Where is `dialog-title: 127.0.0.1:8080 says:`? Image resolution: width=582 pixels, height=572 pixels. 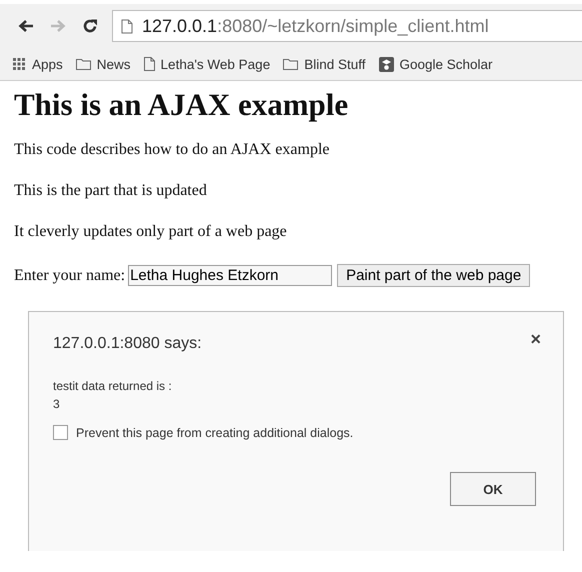
dialog-title: 127.0.0.1:8080 says: is located at coordinates (127, 344).